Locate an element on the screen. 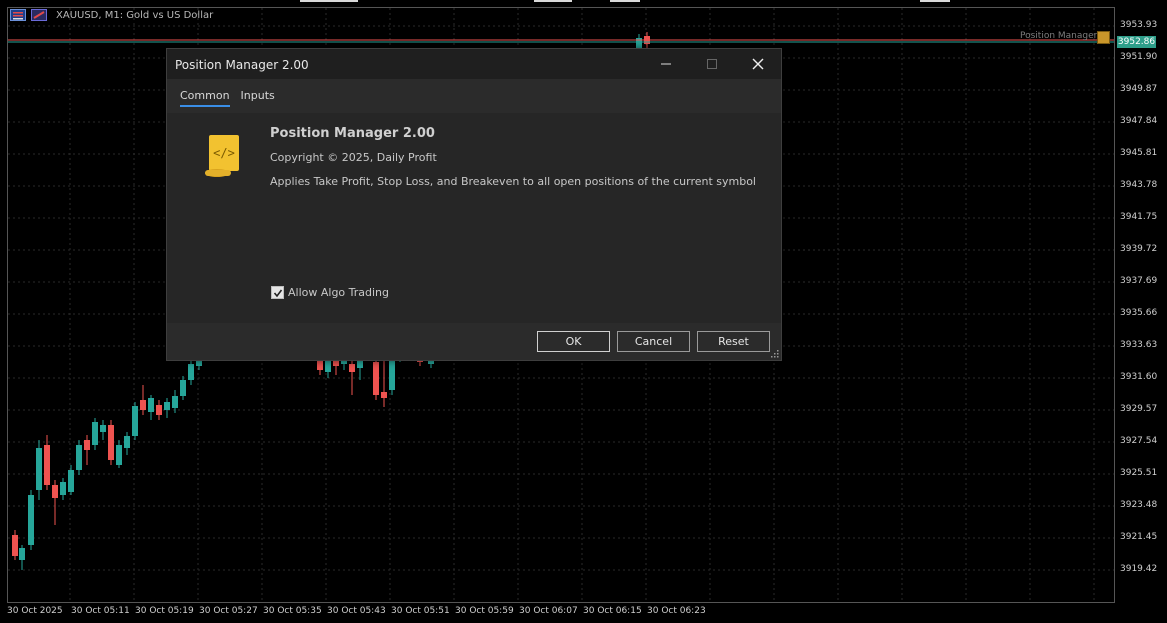  price-axis-label: 3925.51 is located at coordinates (1139, 473).